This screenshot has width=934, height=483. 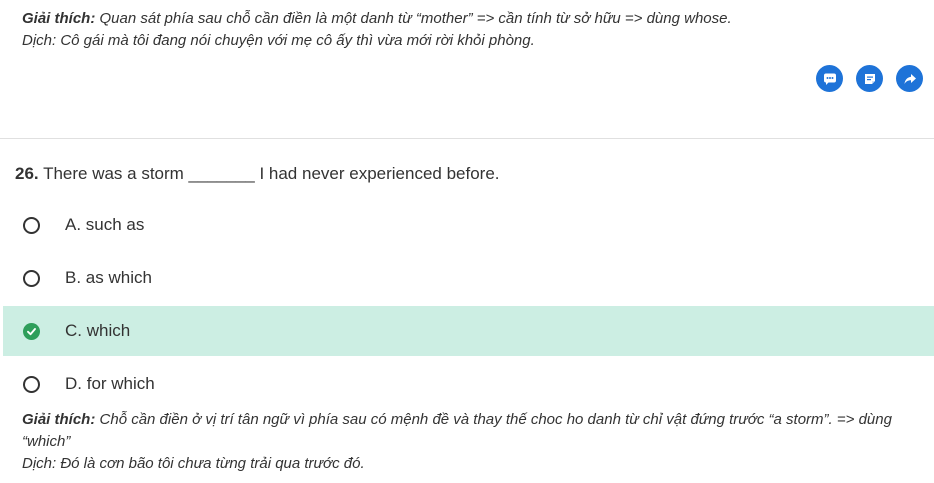 I want to click on share-icon, so click(x=910, y=78).